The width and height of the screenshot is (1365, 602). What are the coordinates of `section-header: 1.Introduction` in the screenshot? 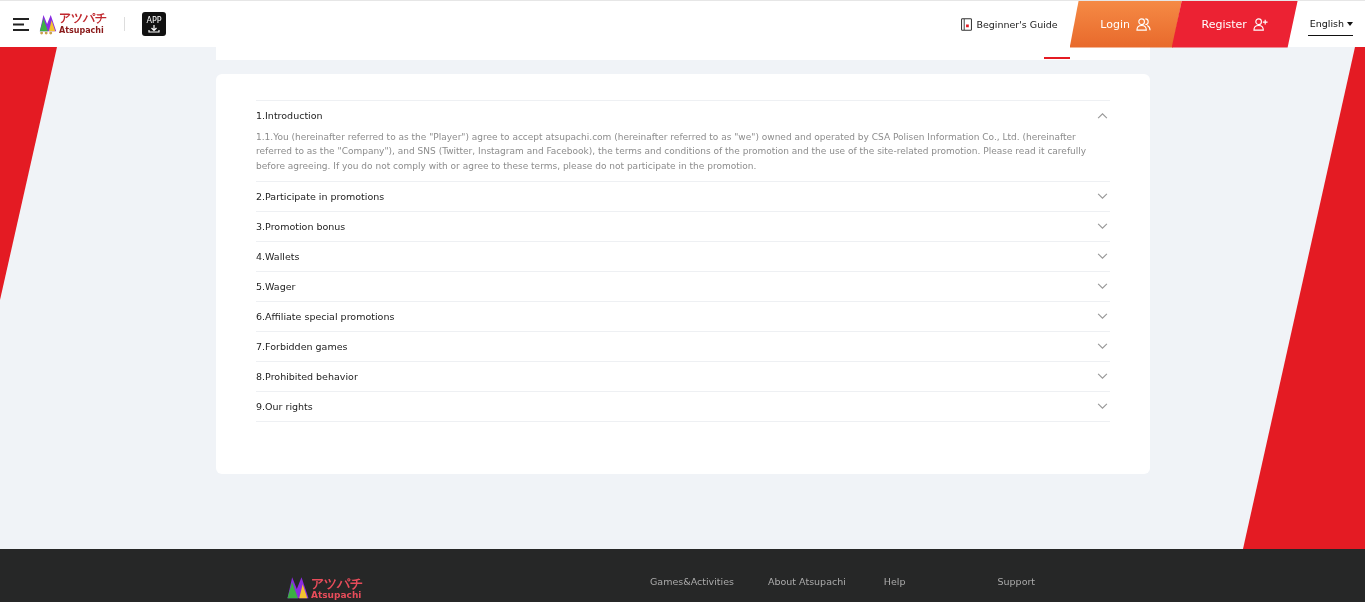 It's located at (683, 115).